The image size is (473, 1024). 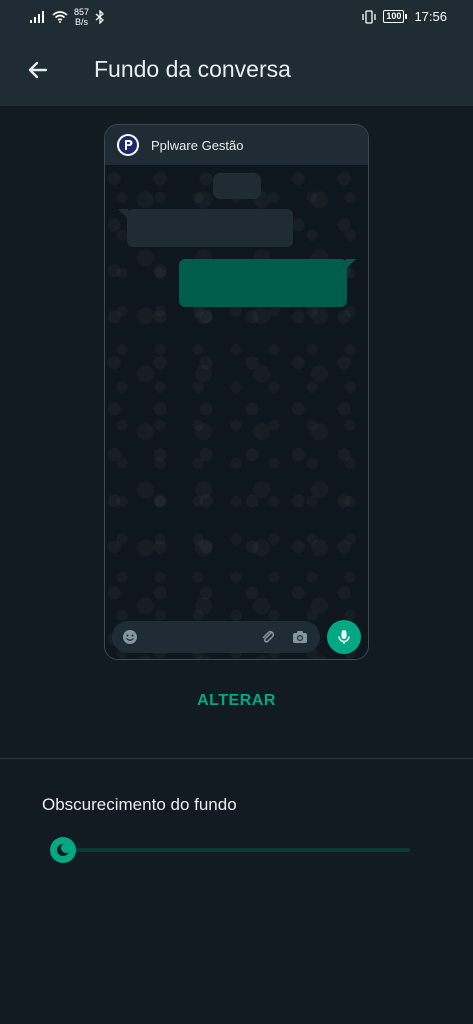 I want to click on status-bar: 857 B/s 100 17:56, so click(x=236, y=16).